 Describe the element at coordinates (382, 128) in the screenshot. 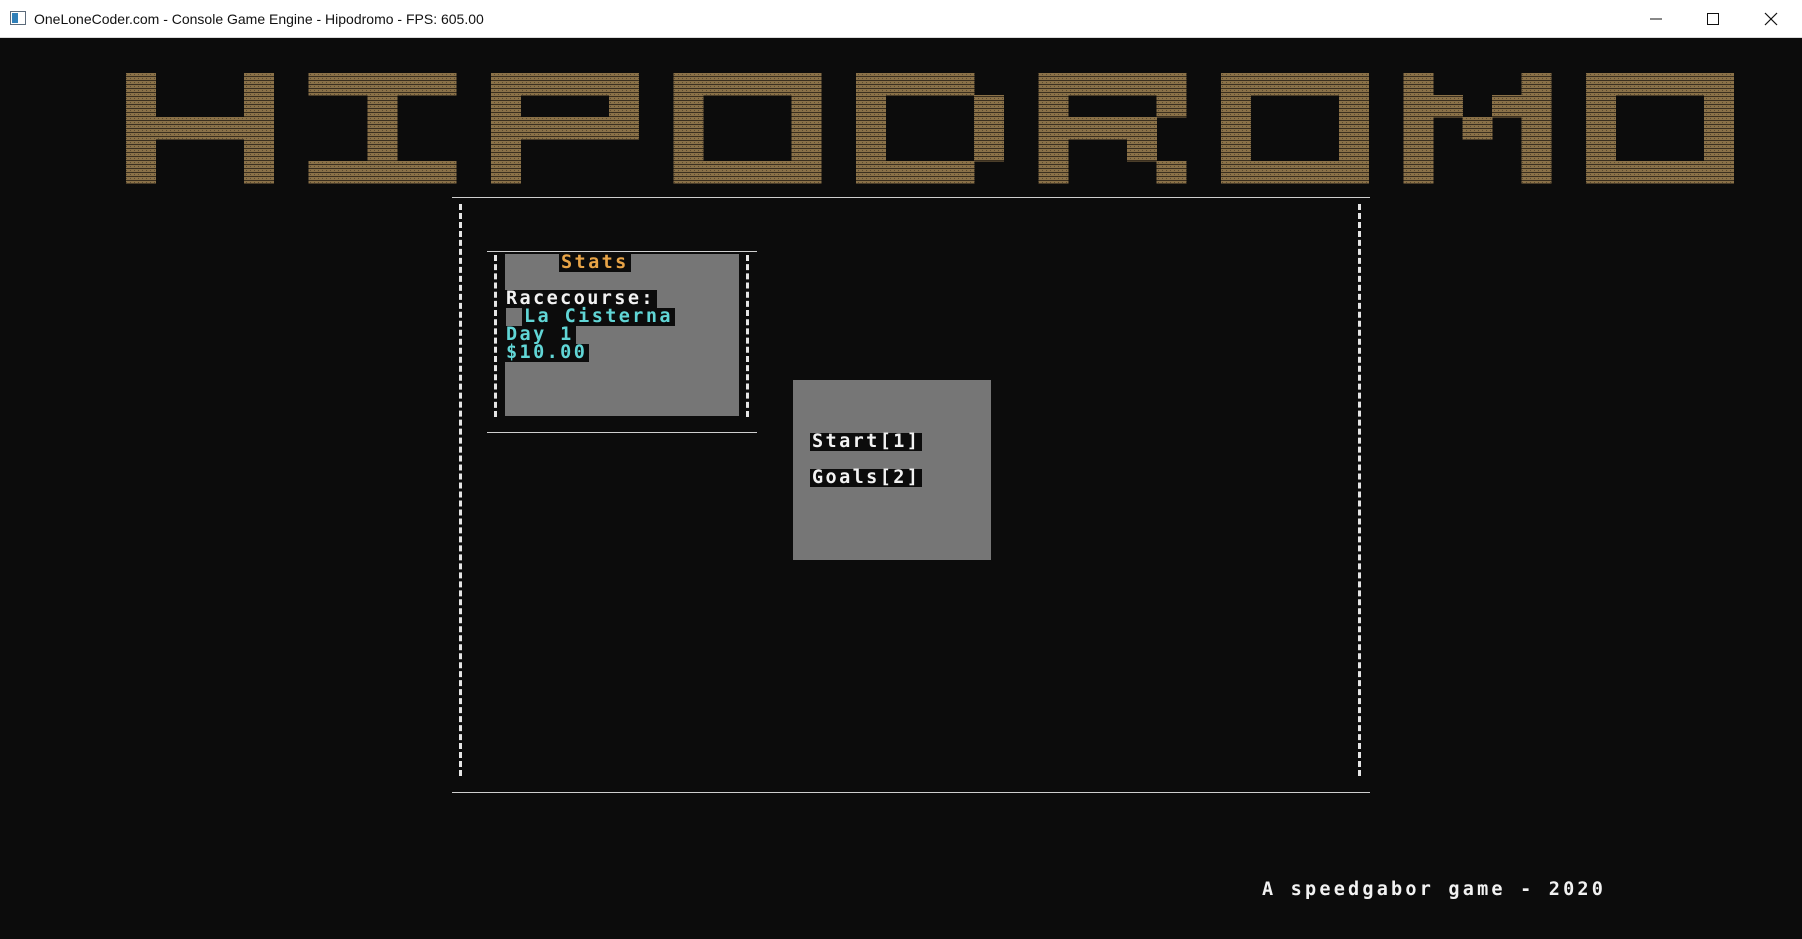

I see `logo-letter-i` at that location.